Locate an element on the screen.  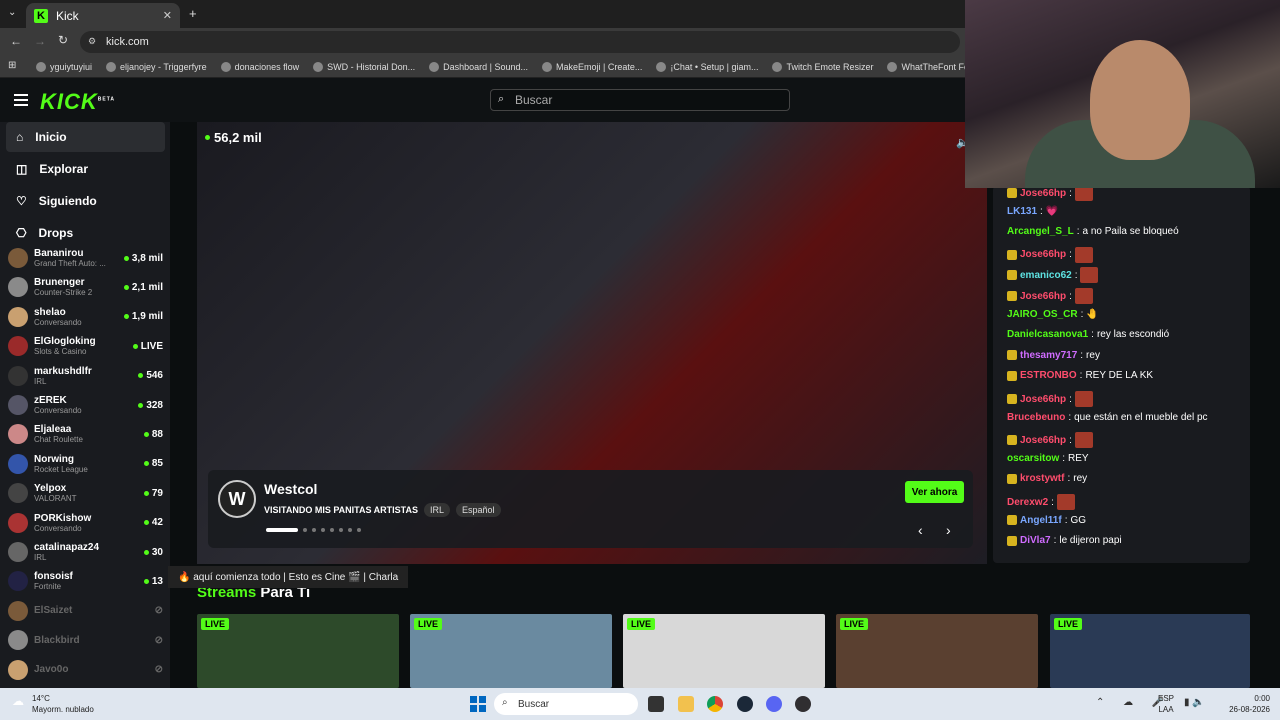
channel-viewers: ⊘ is located at coordinates (159, 669).